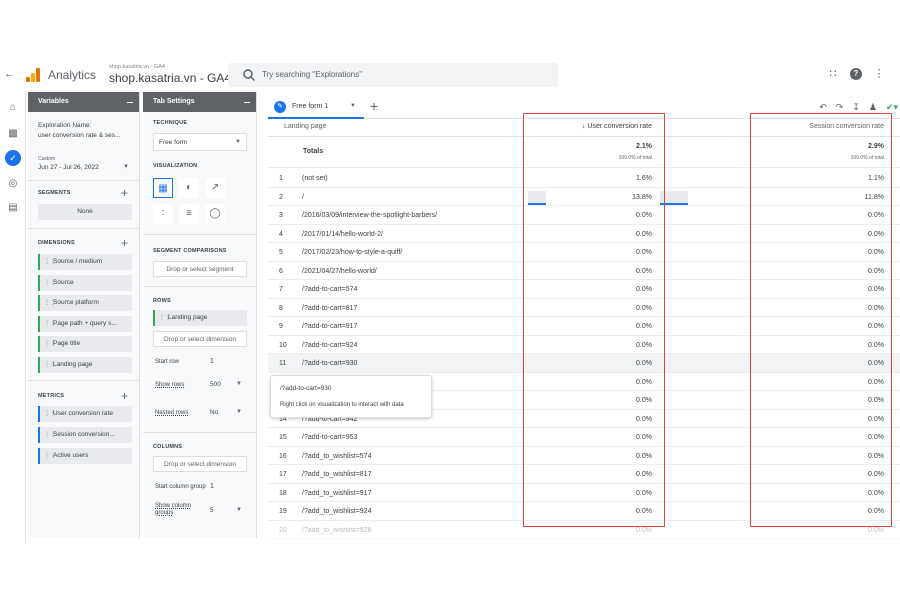 This screenshot has width=900, height=600. What do you see at coordinates (892, 107) in the screenshot?
I see `check-circle-icon: ✔▾` at bounding box center [892, 107].